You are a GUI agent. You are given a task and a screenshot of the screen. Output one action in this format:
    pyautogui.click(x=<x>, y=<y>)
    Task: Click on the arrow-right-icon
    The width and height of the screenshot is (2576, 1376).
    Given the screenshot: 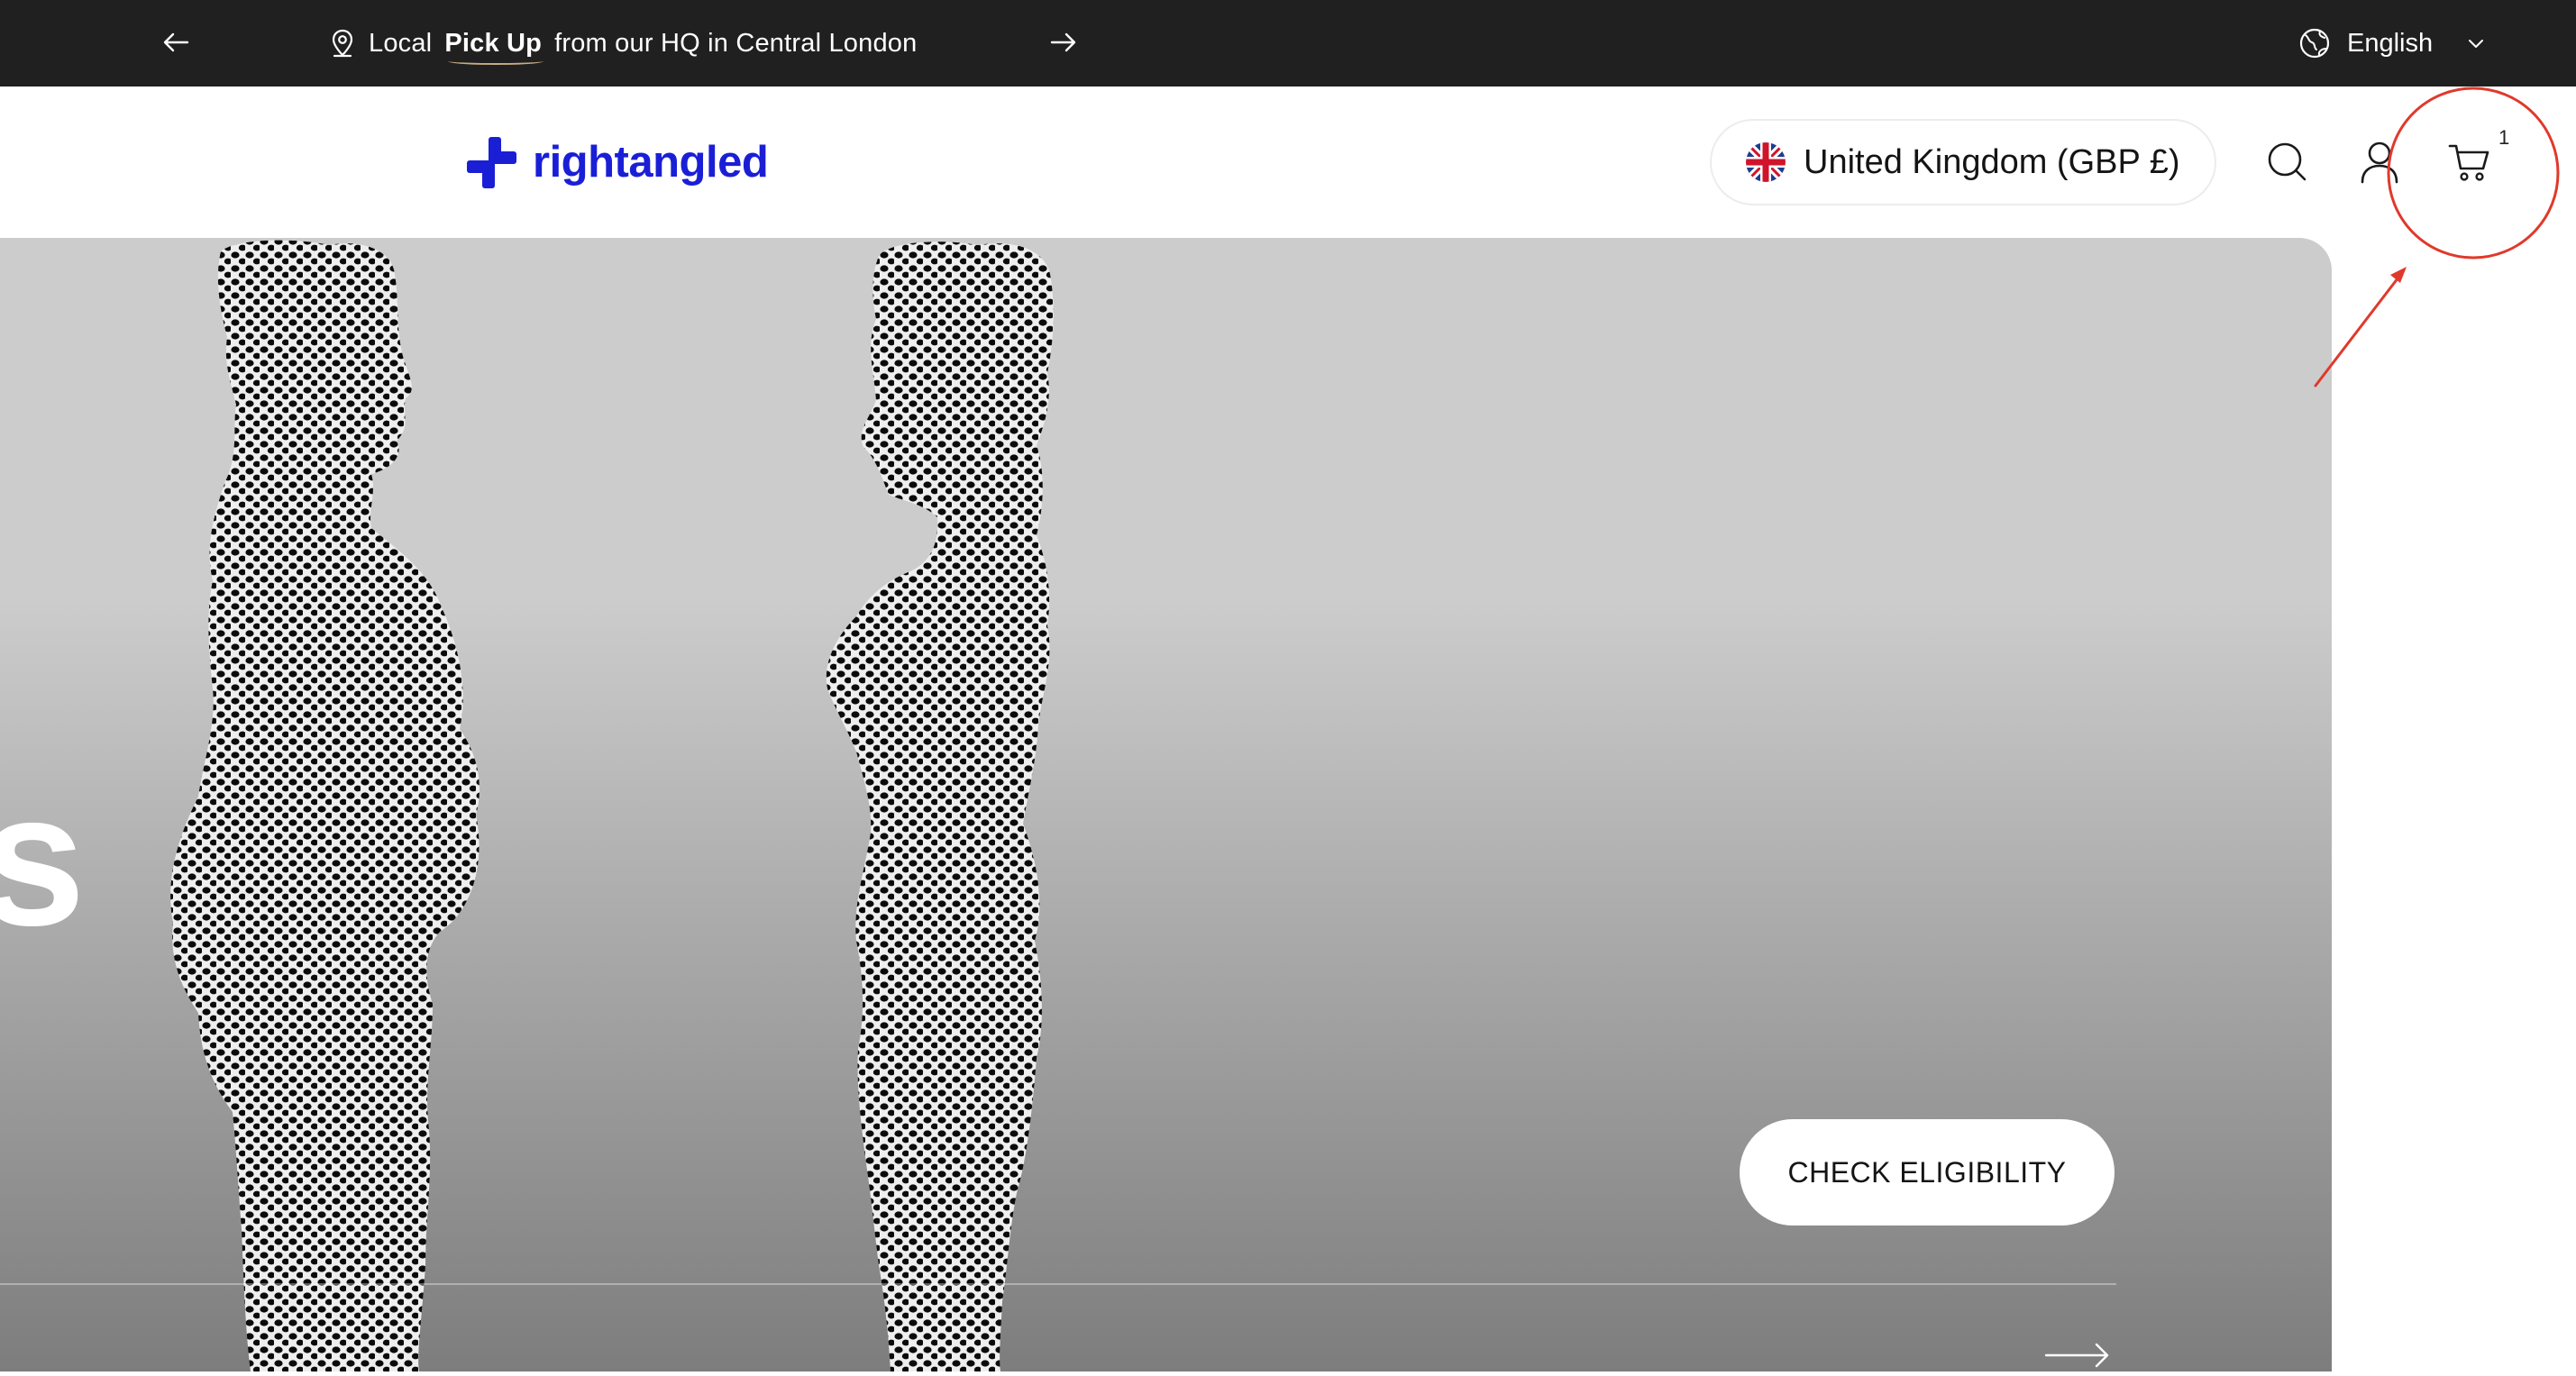 What is the action you would take?
    pyautogui.click(x=1063, y=42)
    